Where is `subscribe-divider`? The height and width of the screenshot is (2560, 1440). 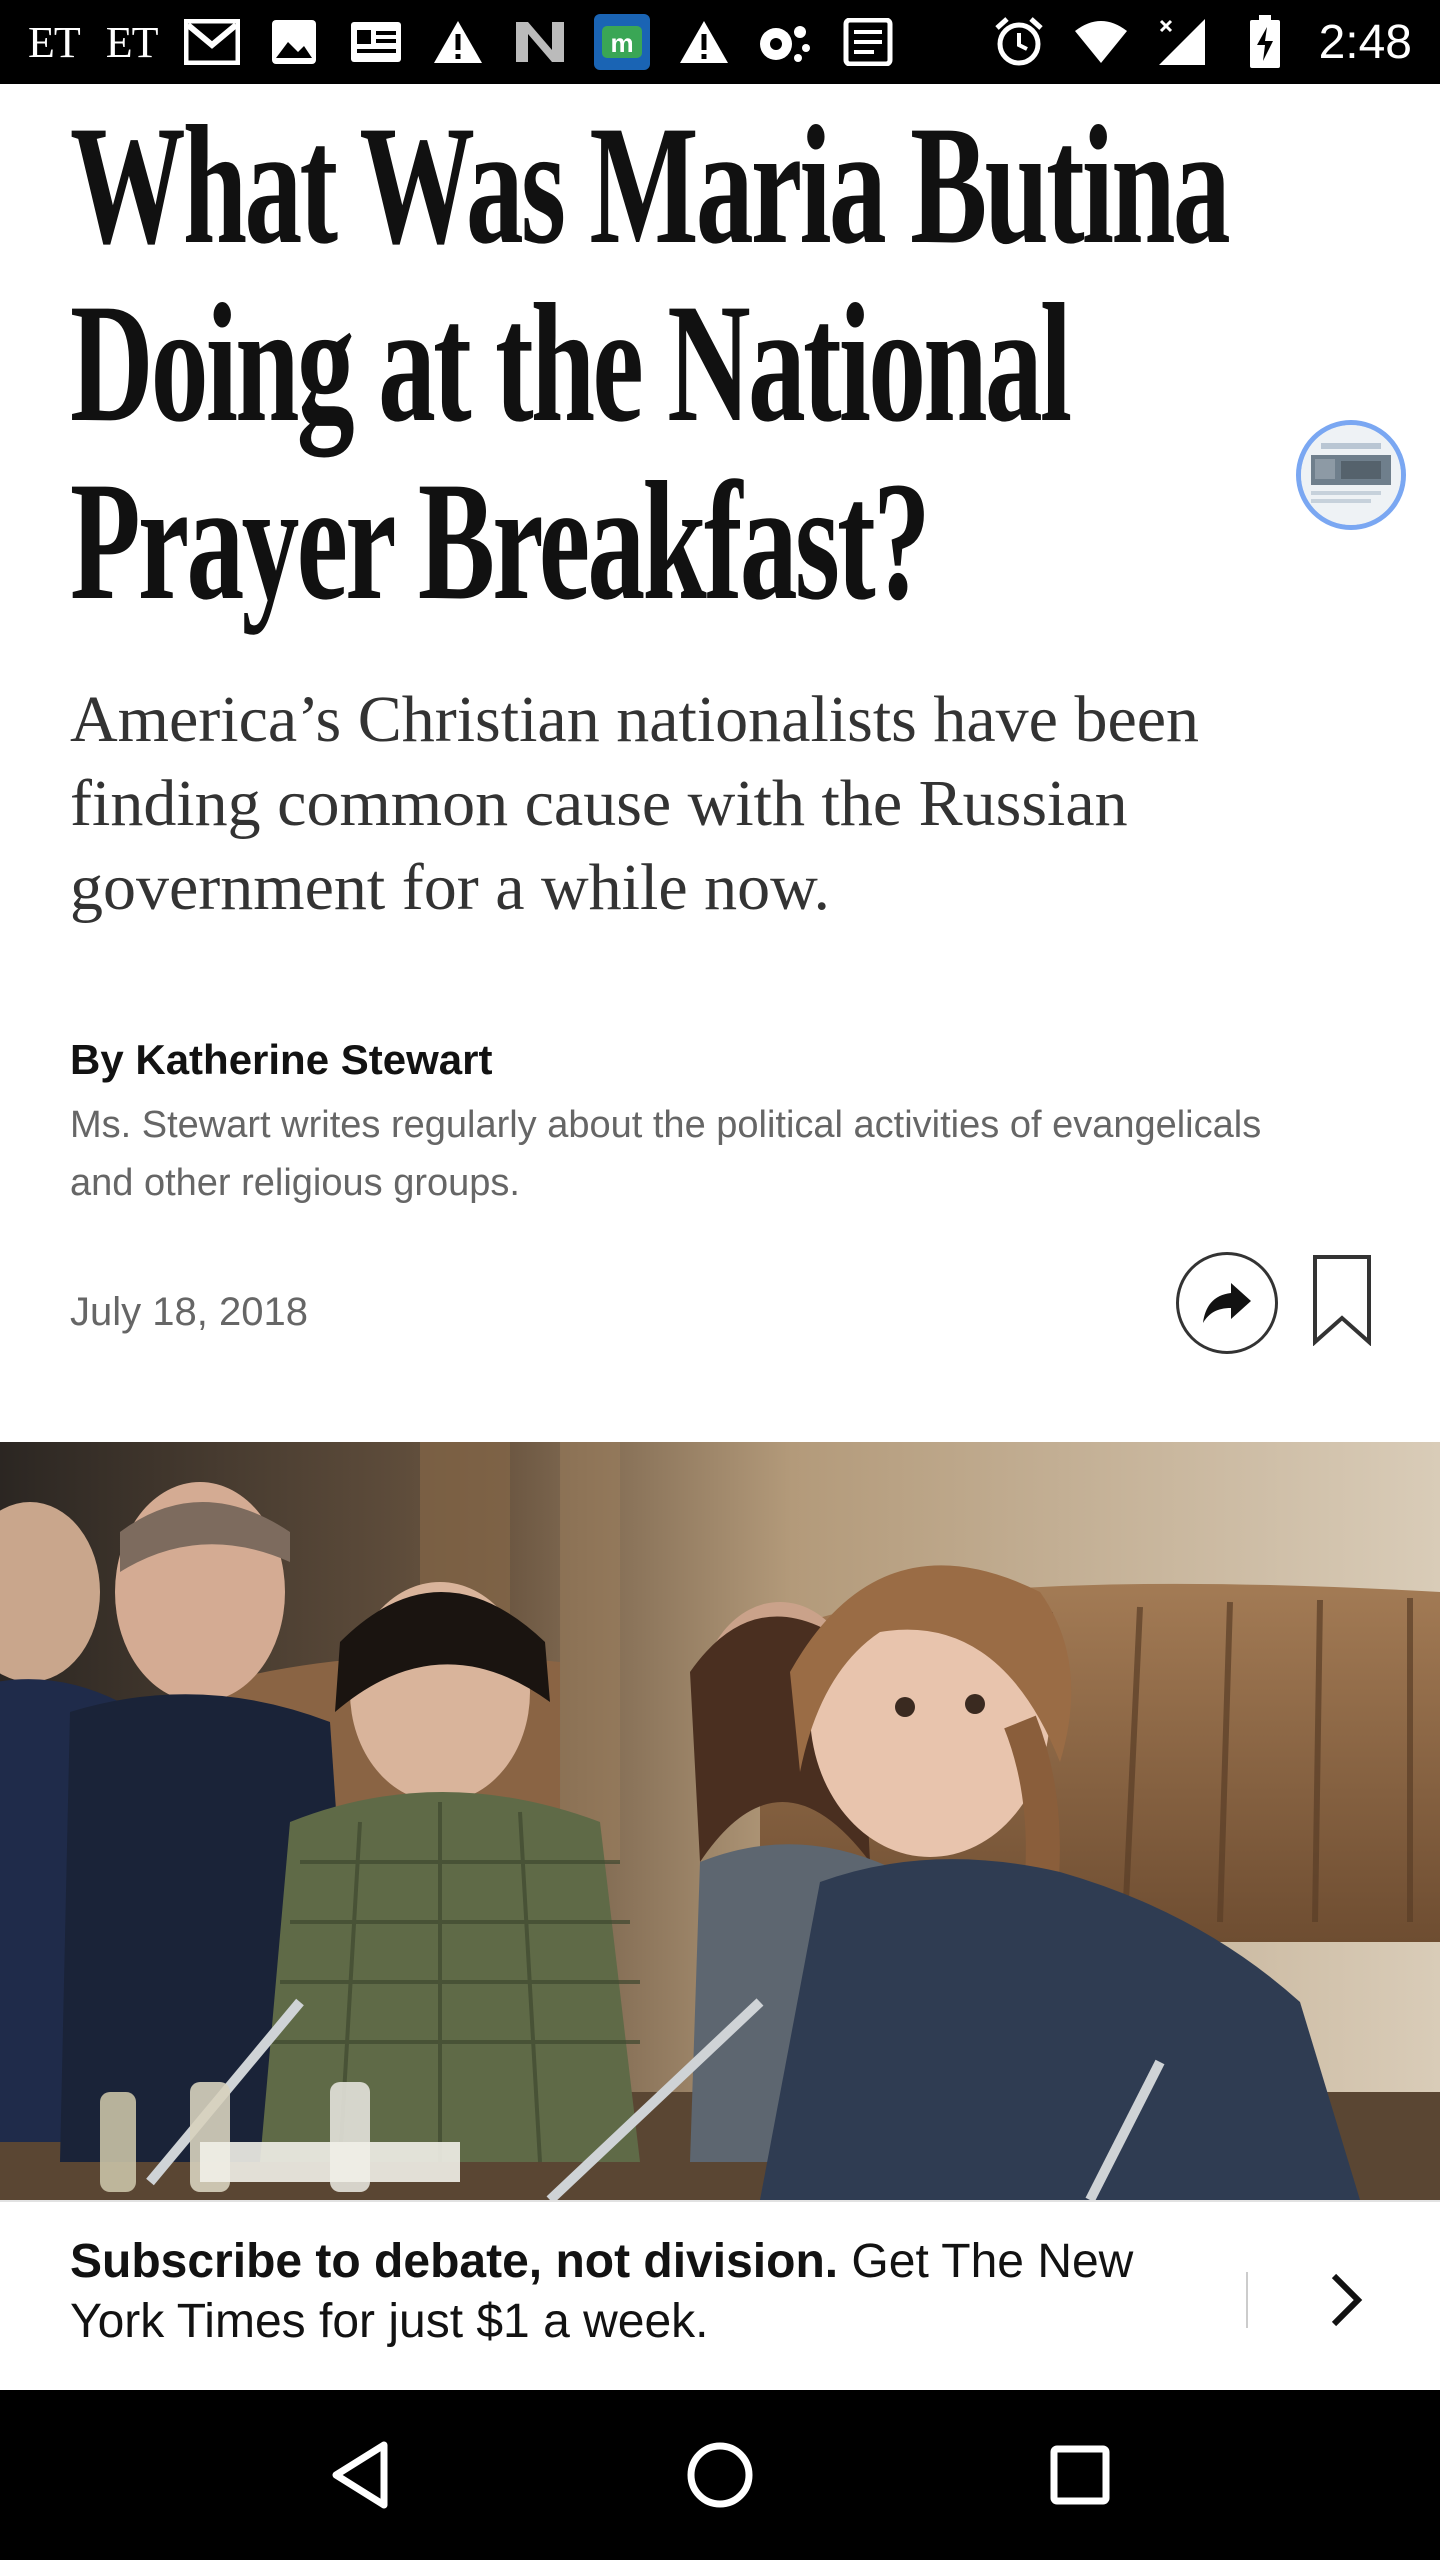
subscribe-divider is located at coordinates (1247, 2300).